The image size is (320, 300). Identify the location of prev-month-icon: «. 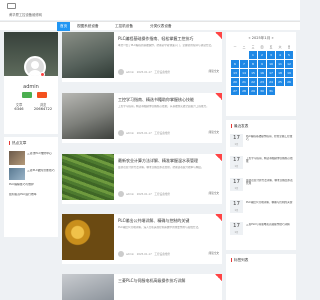
(249, 38).